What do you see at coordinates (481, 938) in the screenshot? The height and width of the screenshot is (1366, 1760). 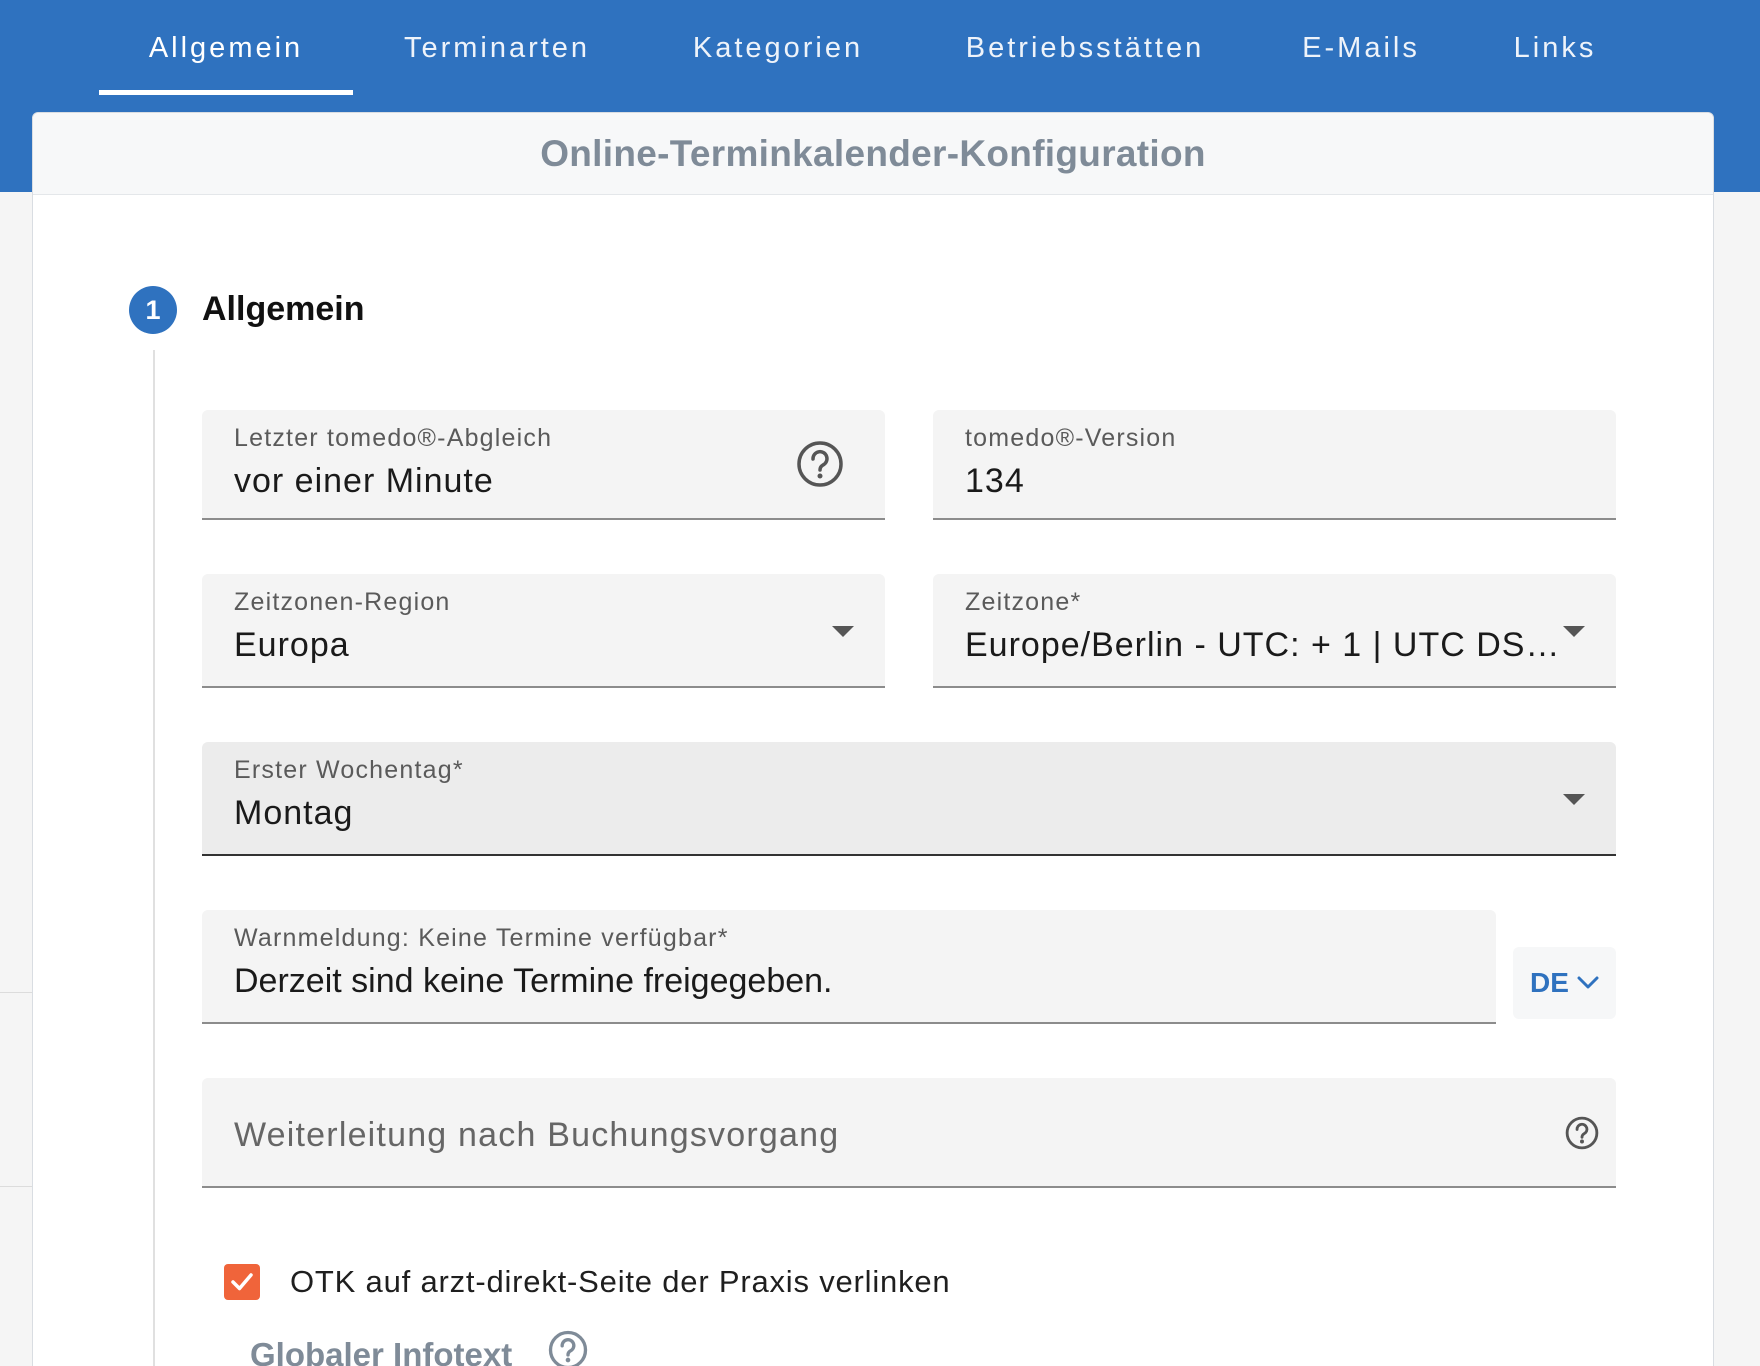 I see `field-label: Warnmeldung: Keine Termine verfügbar*` at bounding box center [481, 938].